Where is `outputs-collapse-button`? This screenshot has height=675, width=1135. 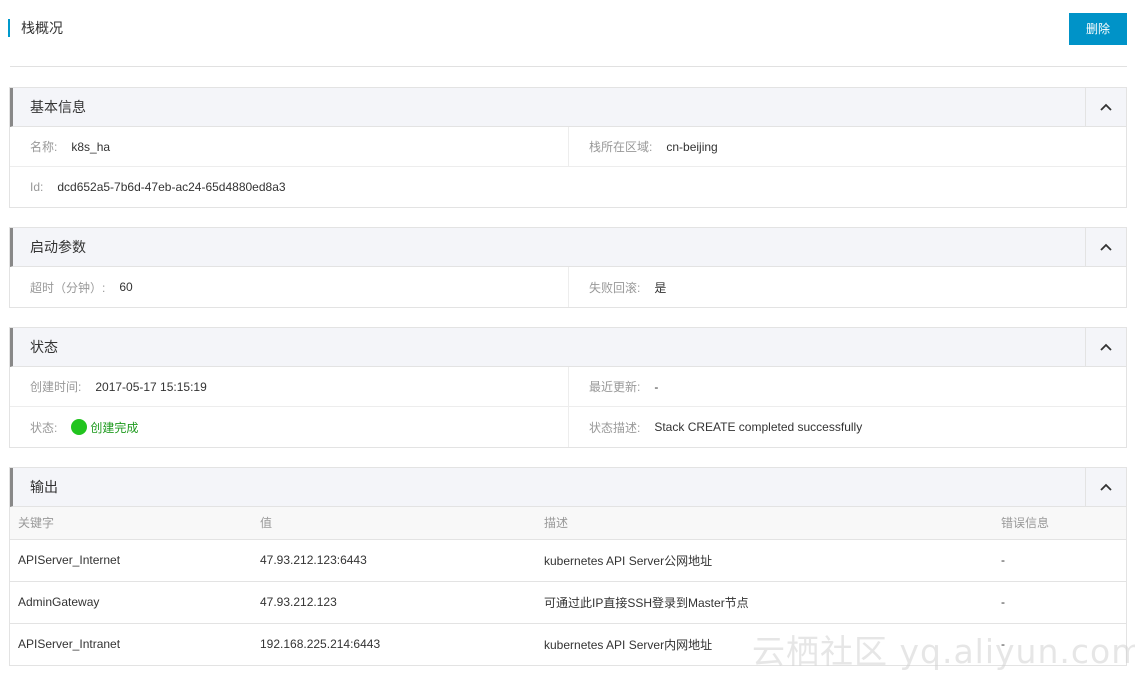 outputs-collapse-button is located at coordinates (1105, 487).